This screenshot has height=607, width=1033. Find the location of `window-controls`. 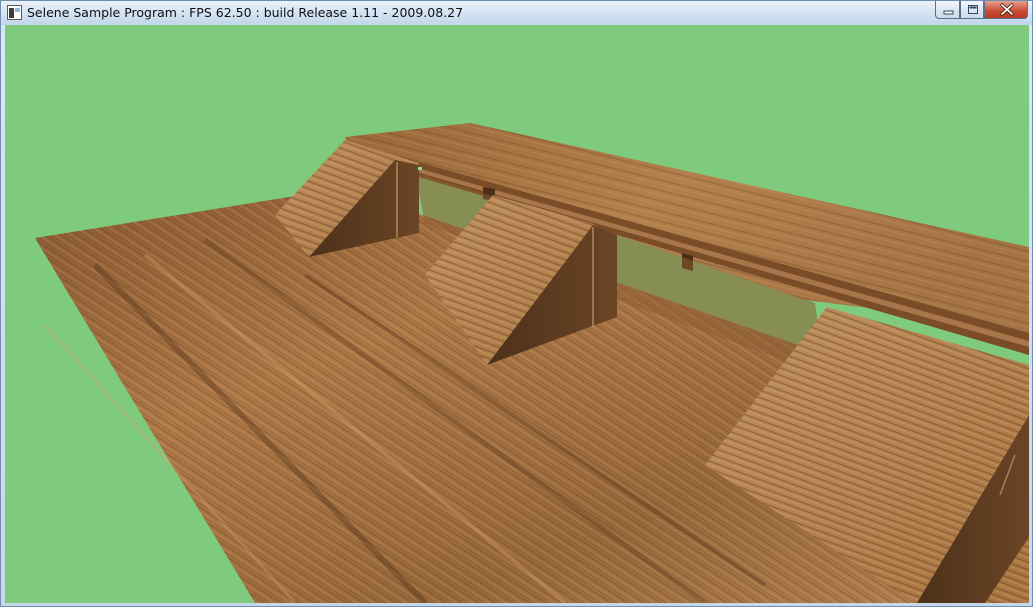

window-controls is located at coordinates (982, 10).